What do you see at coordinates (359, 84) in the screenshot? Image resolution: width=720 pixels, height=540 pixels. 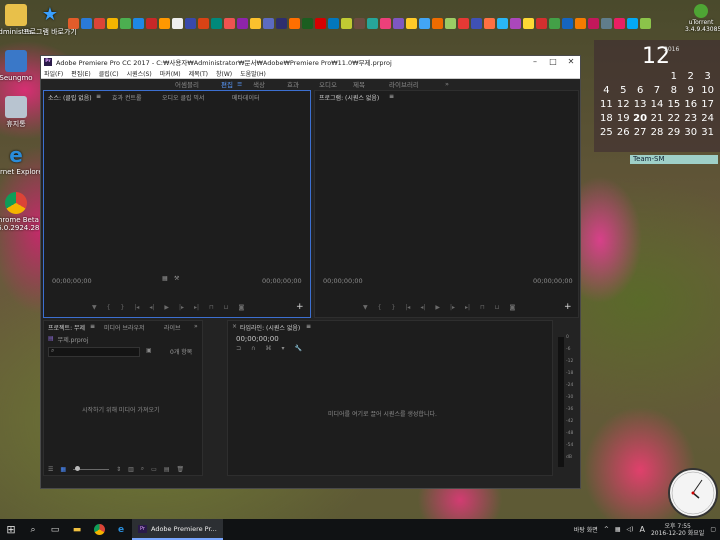 I see `workspace-titles: 제목` at bounding box center [359, 84].